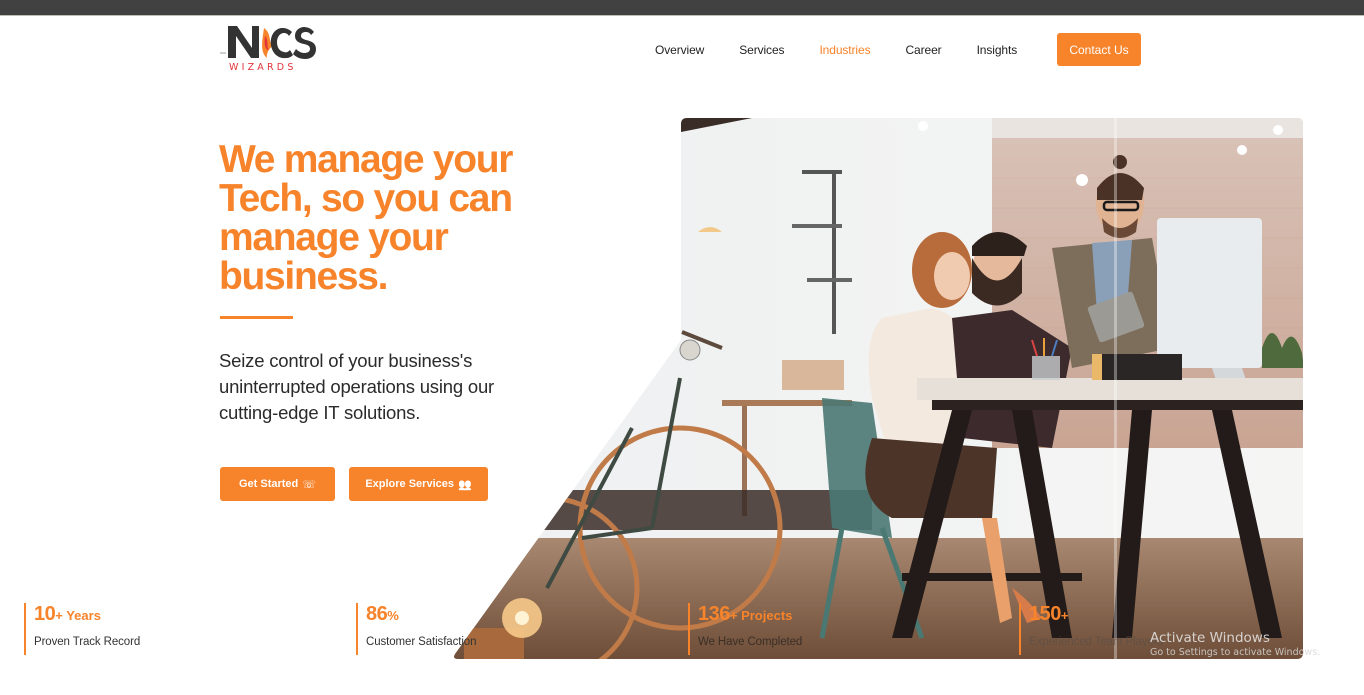 The image size is (1364, 695). I want to click on logo: WIZARDS, so click(270, 50).